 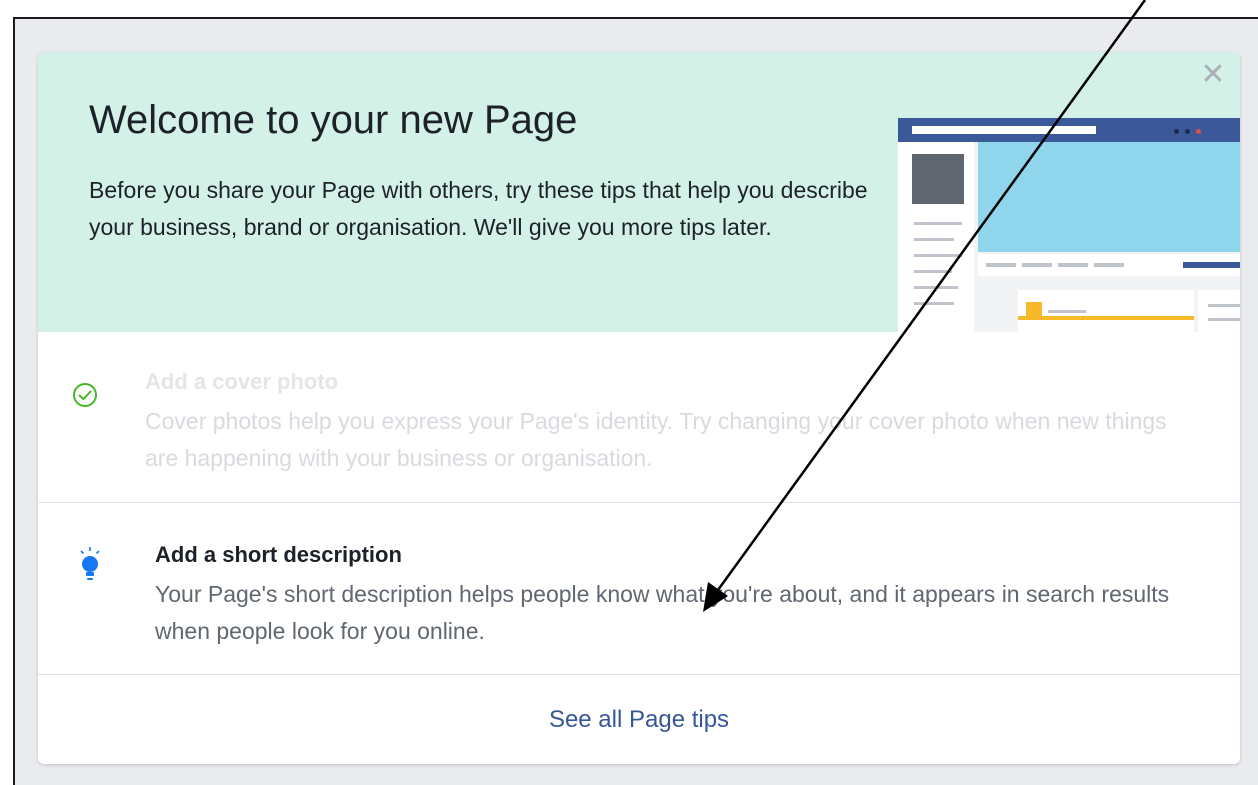 What do you see at coordinates (1106, 318) in the screenshot?
I see `illustration-yellow-line` at bounding box center [1106, 318].